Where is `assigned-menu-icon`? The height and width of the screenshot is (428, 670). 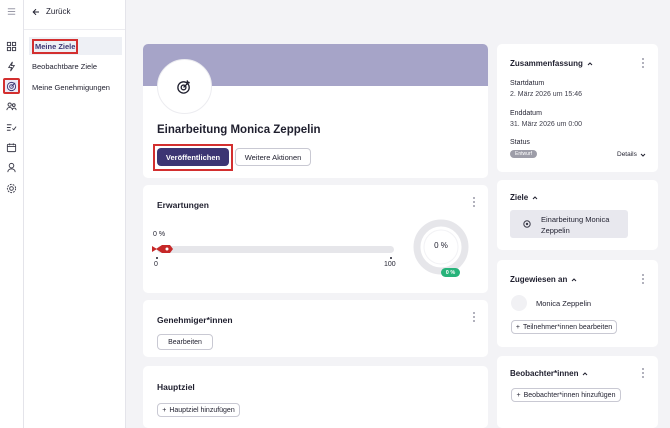 assigned-menu-icon is located at coordinates (643, 279).